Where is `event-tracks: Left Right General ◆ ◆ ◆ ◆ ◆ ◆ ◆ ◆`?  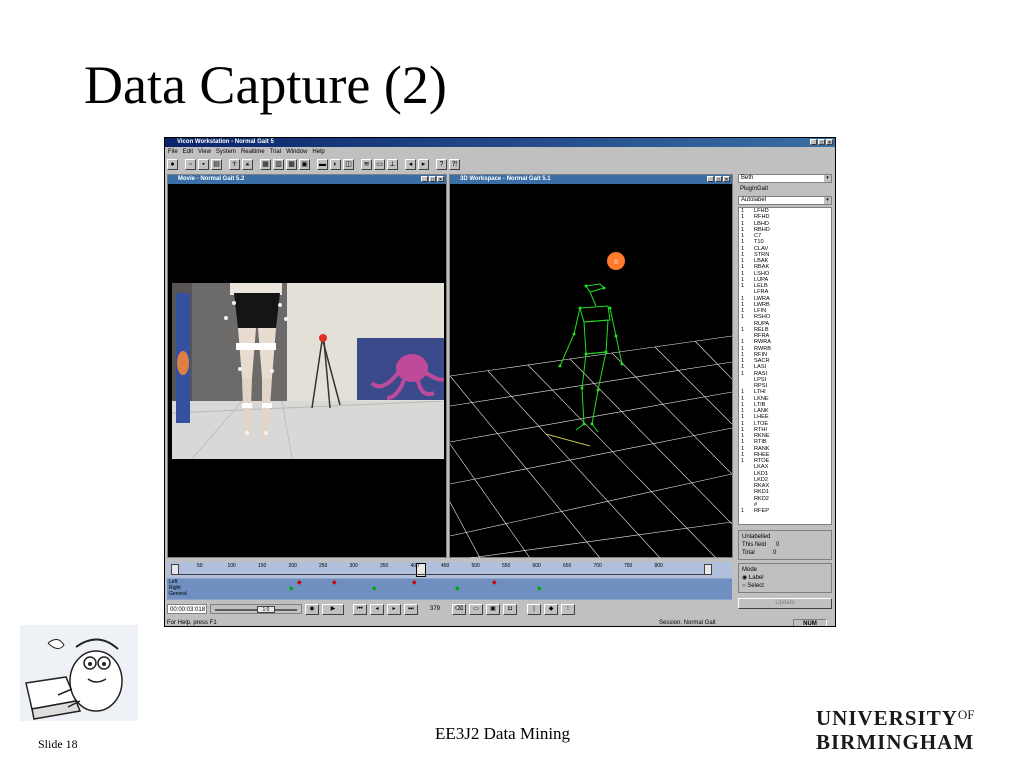
event-tracks: Left Right General ◆ ◆ ◆ ◆ ◆ ◆ ◆ ◆ is located at coordinates (449, 589).